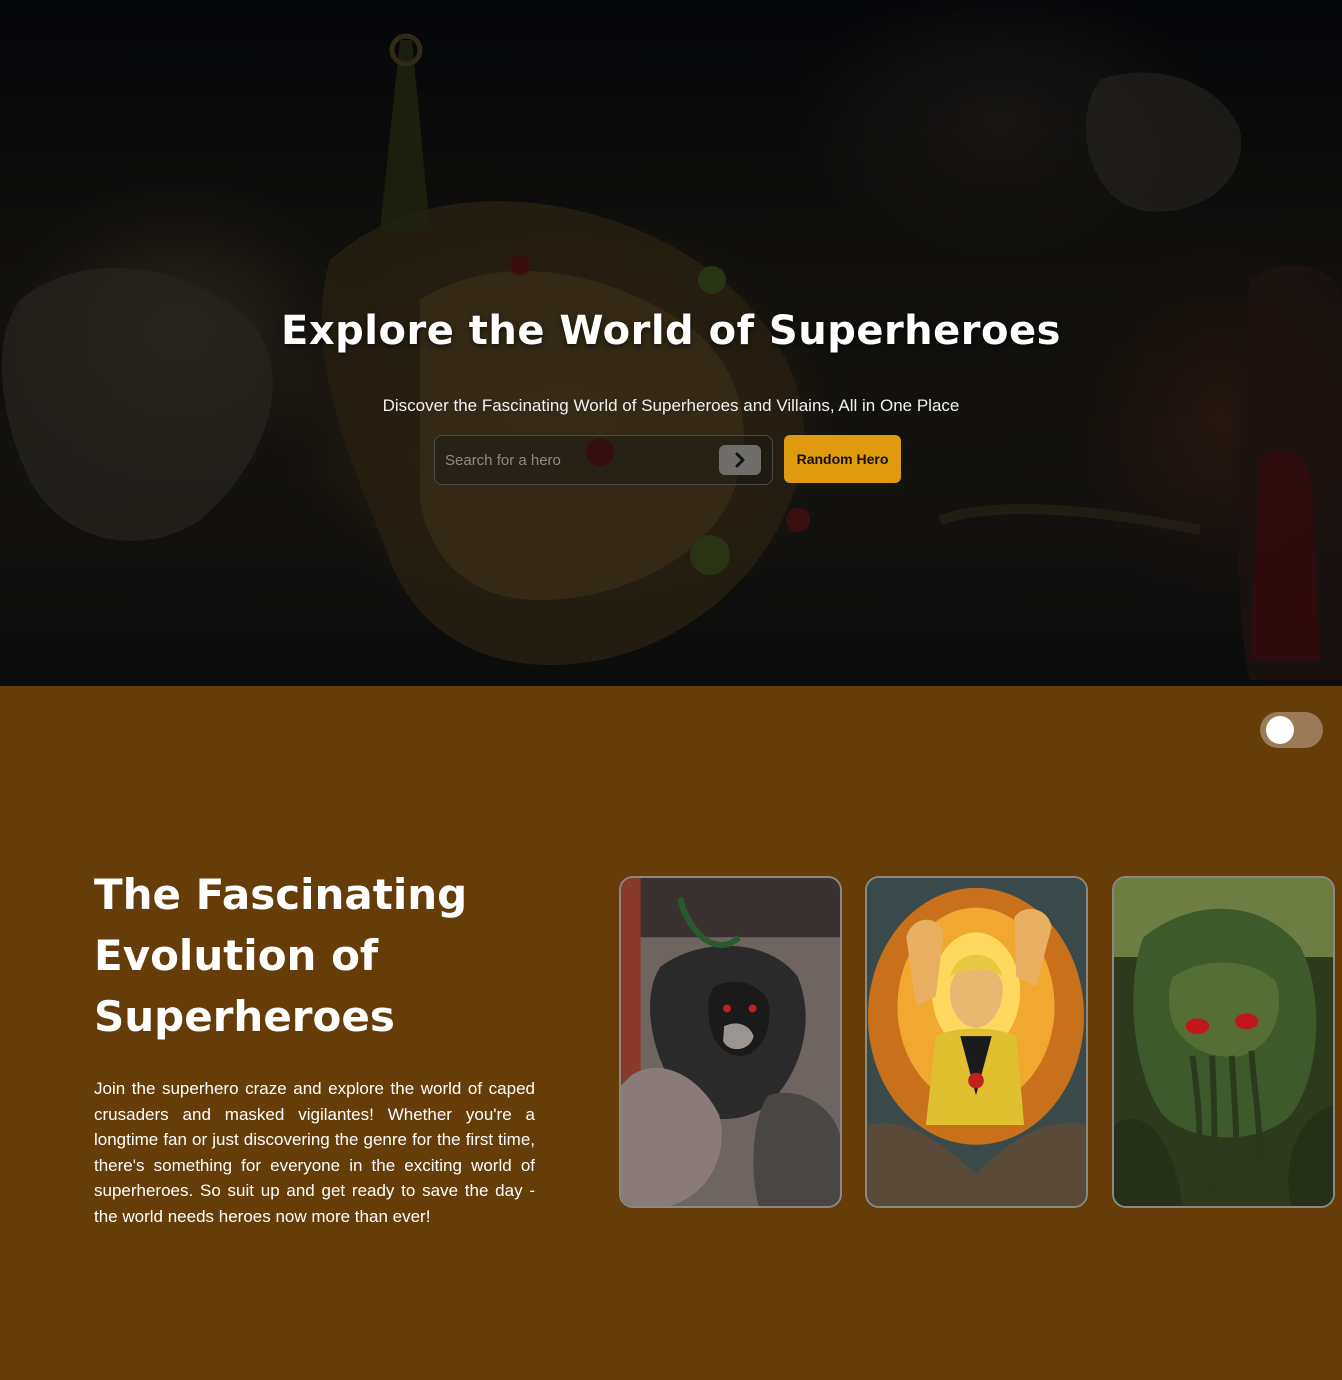 The height and width of the screenshot is (1380, 1342). I want to click on random-hero-button: Random Hero, so click(842, 459).